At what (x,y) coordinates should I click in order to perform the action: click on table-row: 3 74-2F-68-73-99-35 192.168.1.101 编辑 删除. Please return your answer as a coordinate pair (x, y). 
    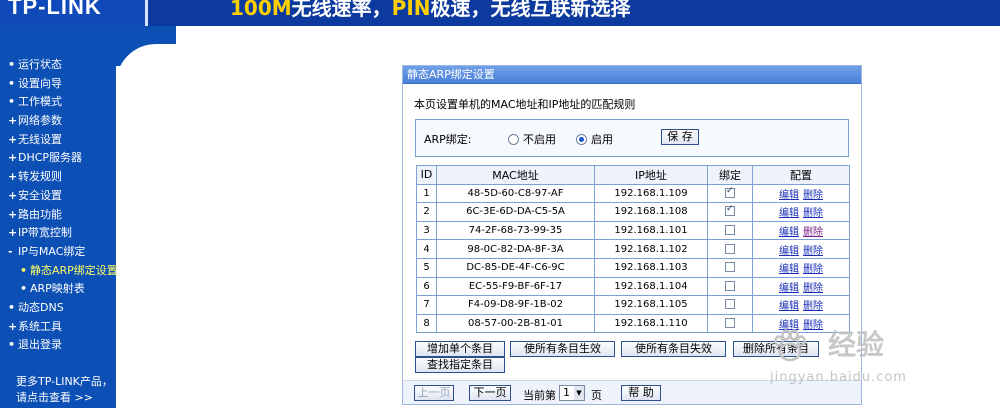
    Looking at the image, I should click on (633, 230).